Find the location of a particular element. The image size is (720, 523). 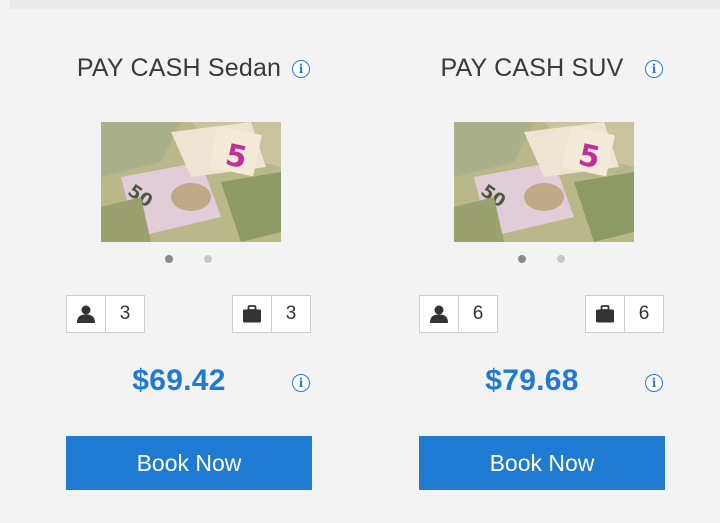

passenger-count: 6 is located at coordinates (478, 313).